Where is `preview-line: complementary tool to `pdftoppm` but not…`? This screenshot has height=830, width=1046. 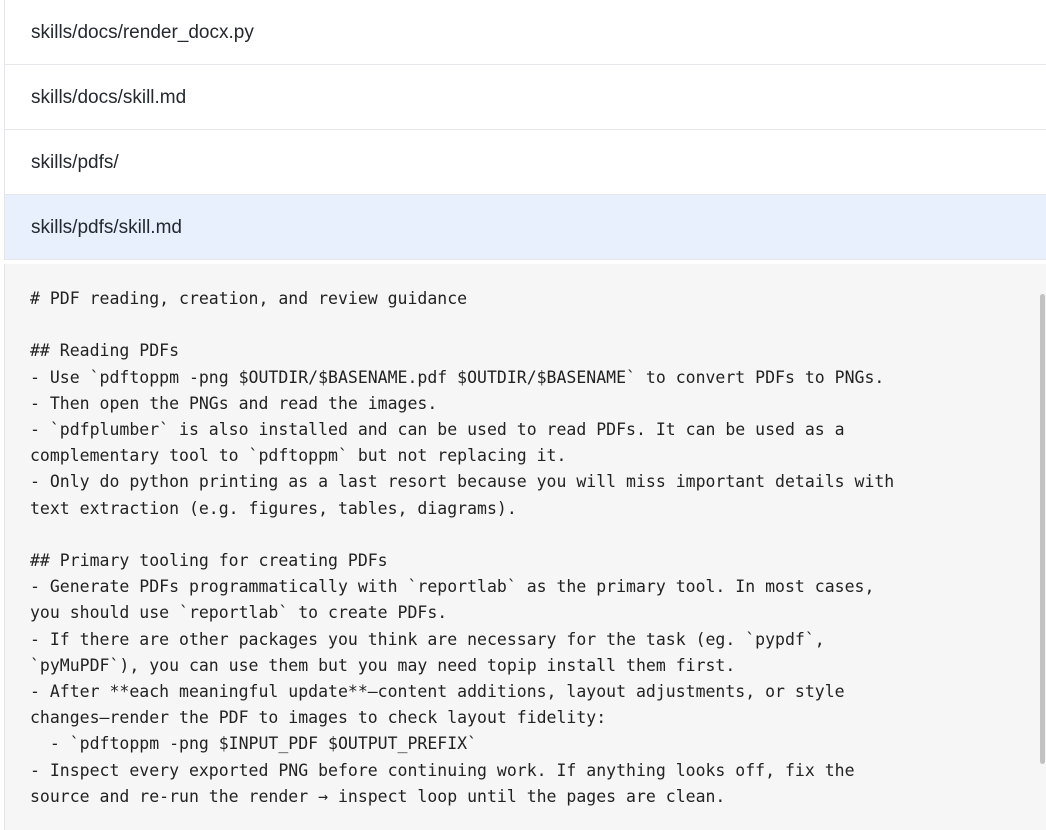 preview-line: complementary tool to `pdftoppm` but not… is located at coordinates (298, 456).